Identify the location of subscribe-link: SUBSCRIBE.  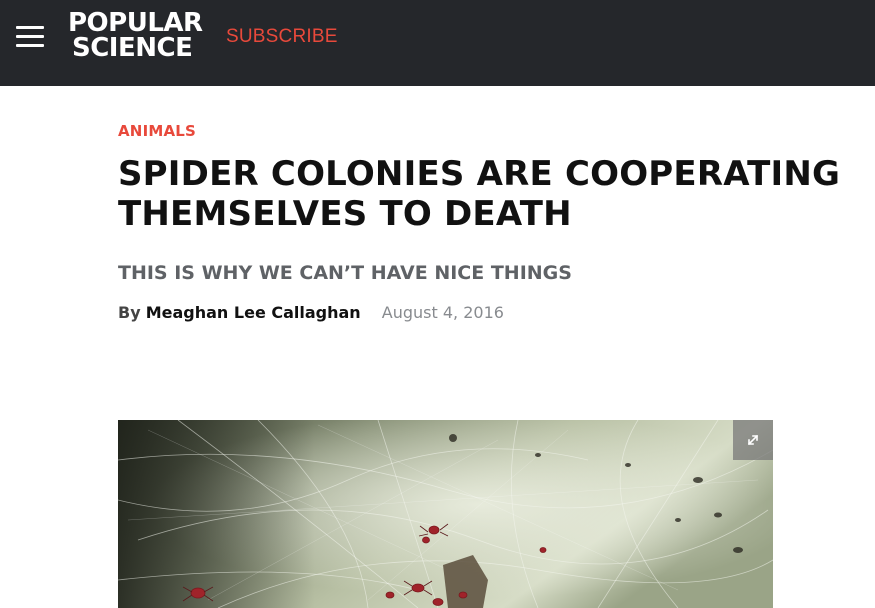
(282, 37).